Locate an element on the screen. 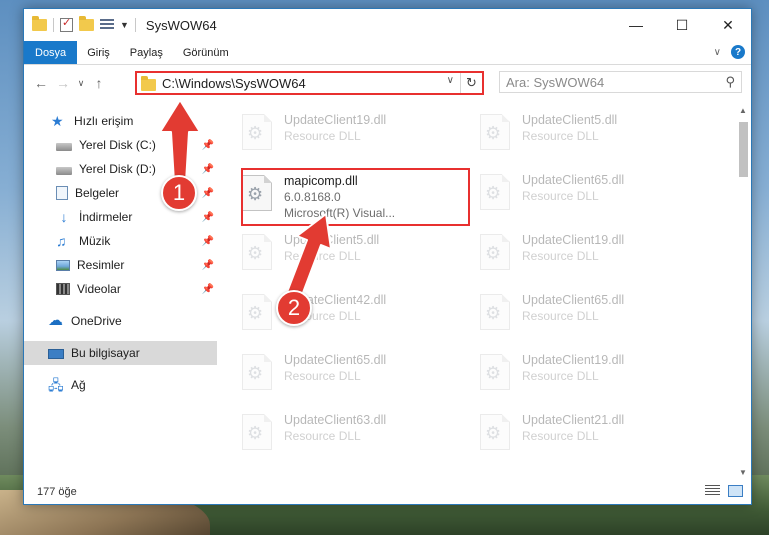 The width and height of the screenshot is (769, 535). sidebar-item-this-pc: Bu bilgisayar is located at coordinates (120, 353).